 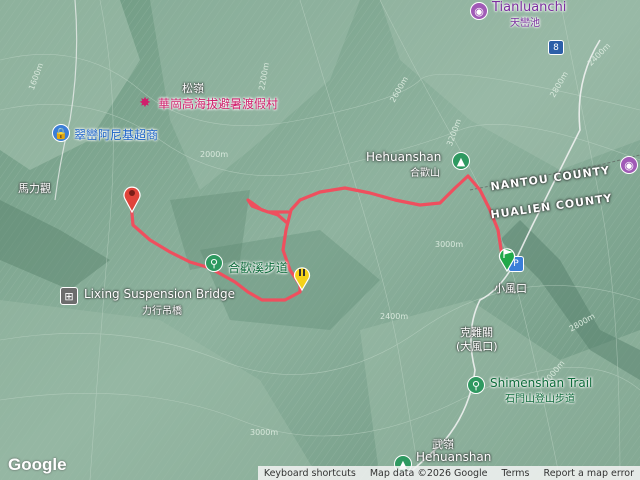 What do you see at coordinates (132, 198) in the screenshot?
I see `start-marker-icon` at bounding box center [132, 198].